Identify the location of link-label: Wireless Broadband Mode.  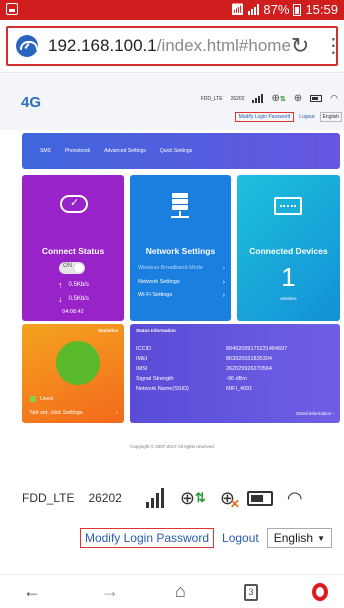
(170, 268).